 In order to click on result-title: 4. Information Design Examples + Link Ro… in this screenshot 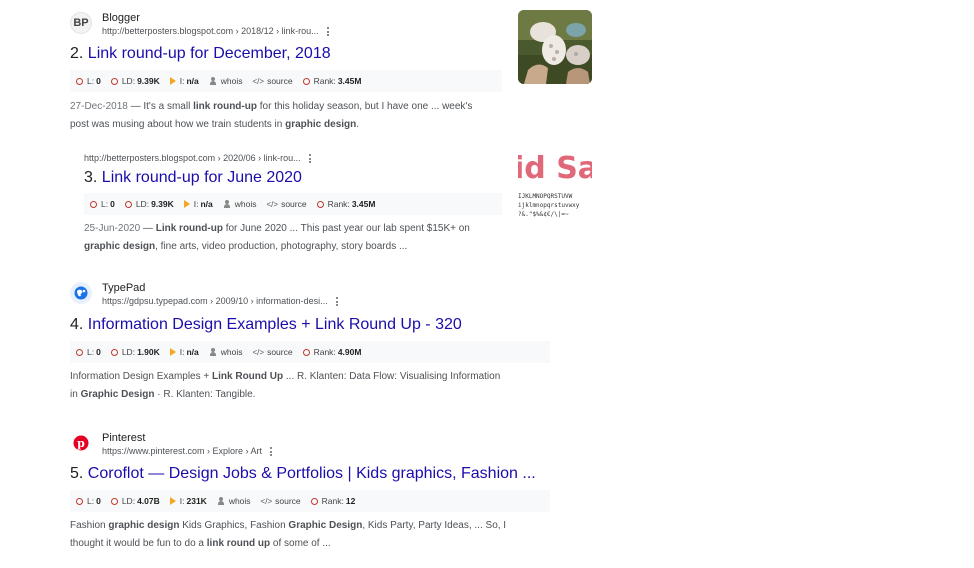, I will do `click(266, 324)`.